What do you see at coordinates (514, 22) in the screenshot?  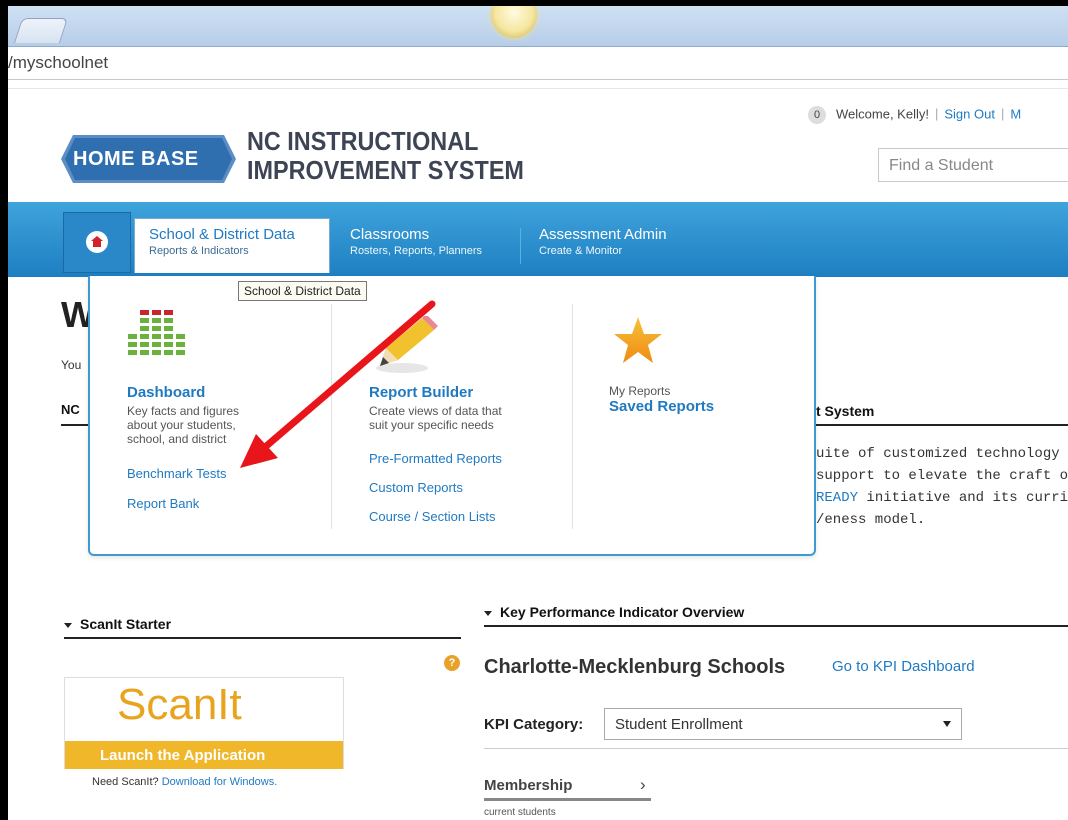 I see `browser-orb-icon` at bounding box center [514, 22].